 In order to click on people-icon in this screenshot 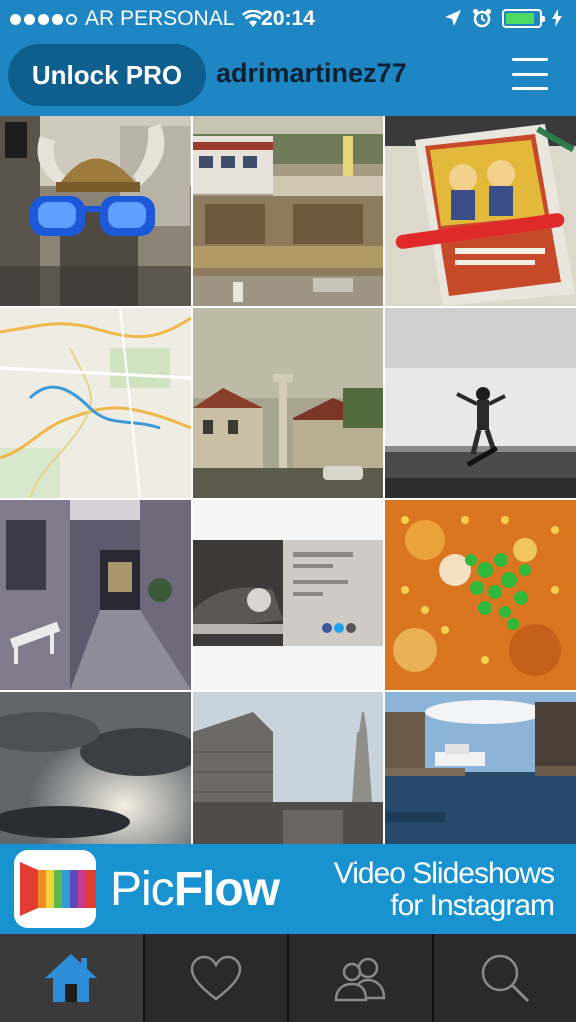, I will do `click(360, 979)`.